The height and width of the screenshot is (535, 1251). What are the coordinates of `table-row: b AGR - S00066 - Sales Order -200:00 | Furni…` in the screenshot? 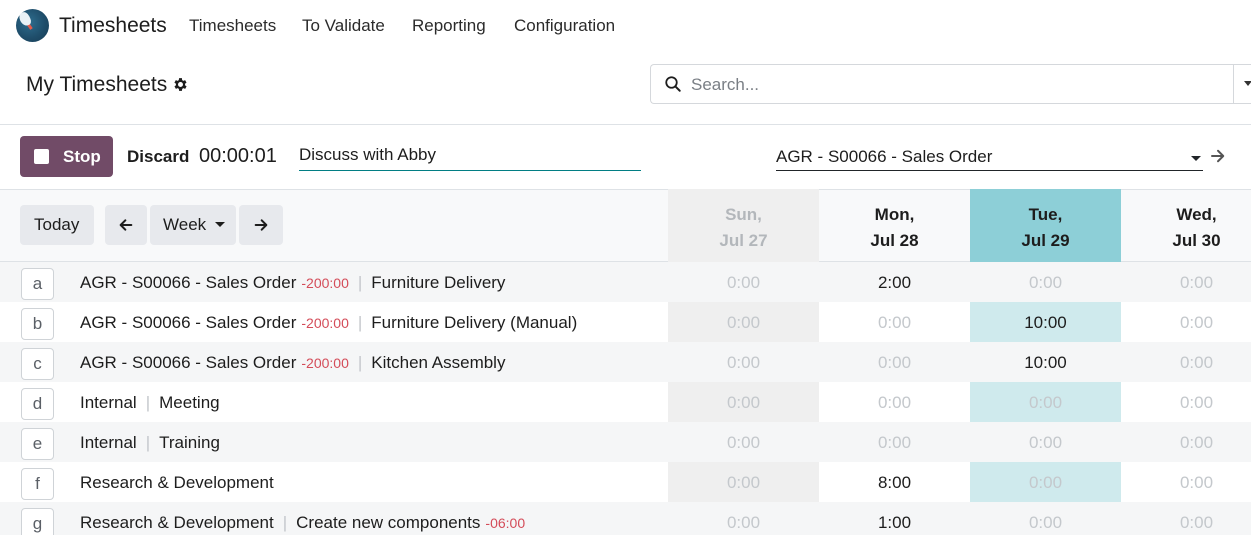 It's located at (625, 322).